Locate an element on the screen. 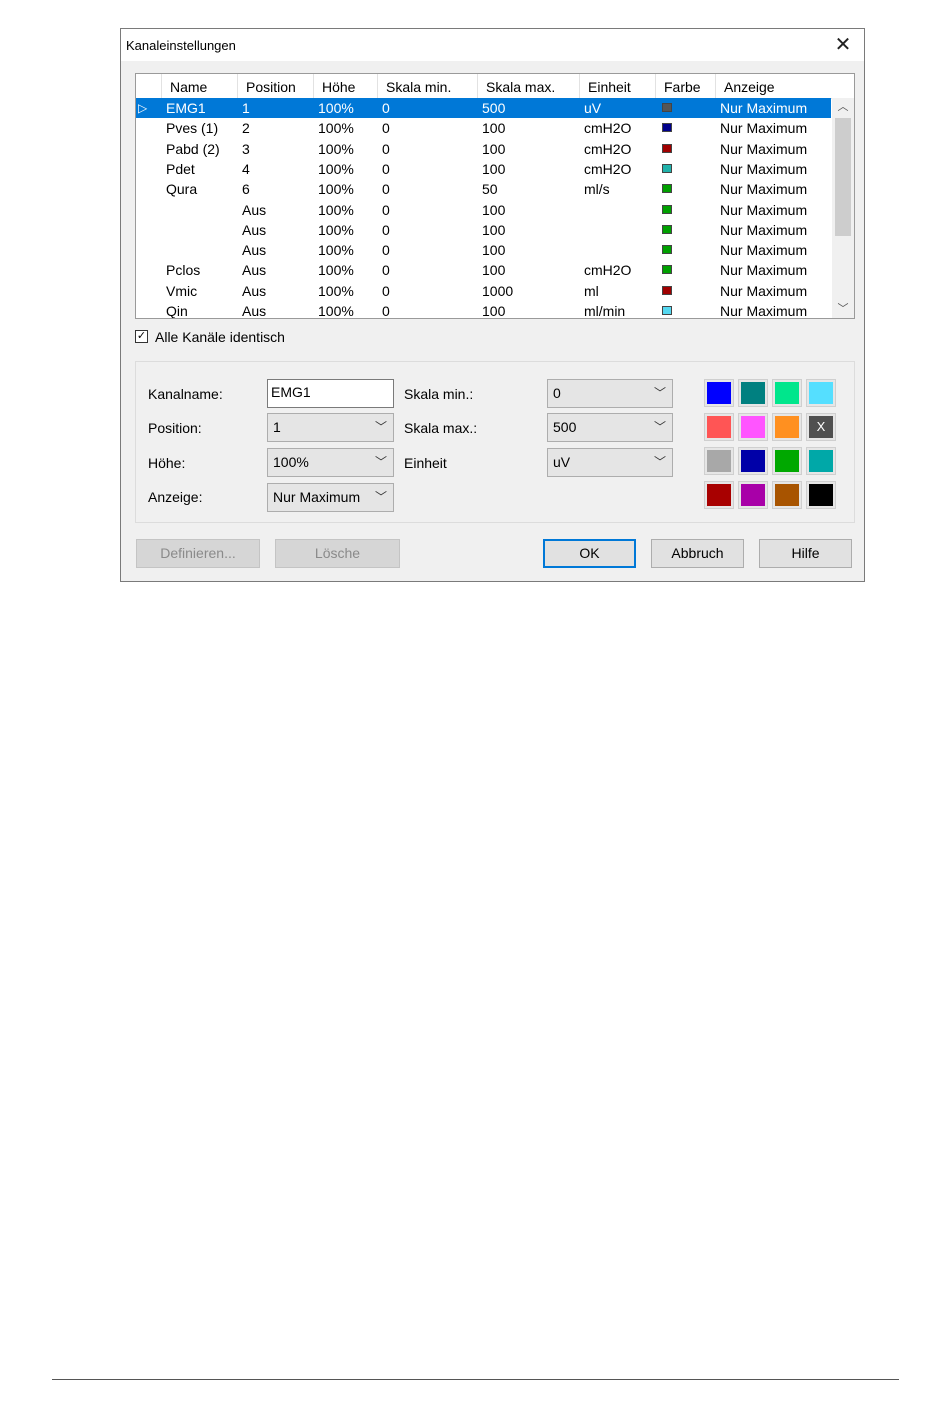 This screenshot has height=1408, width=950. cell-einheit: ml is located at coordinates (591, 290).